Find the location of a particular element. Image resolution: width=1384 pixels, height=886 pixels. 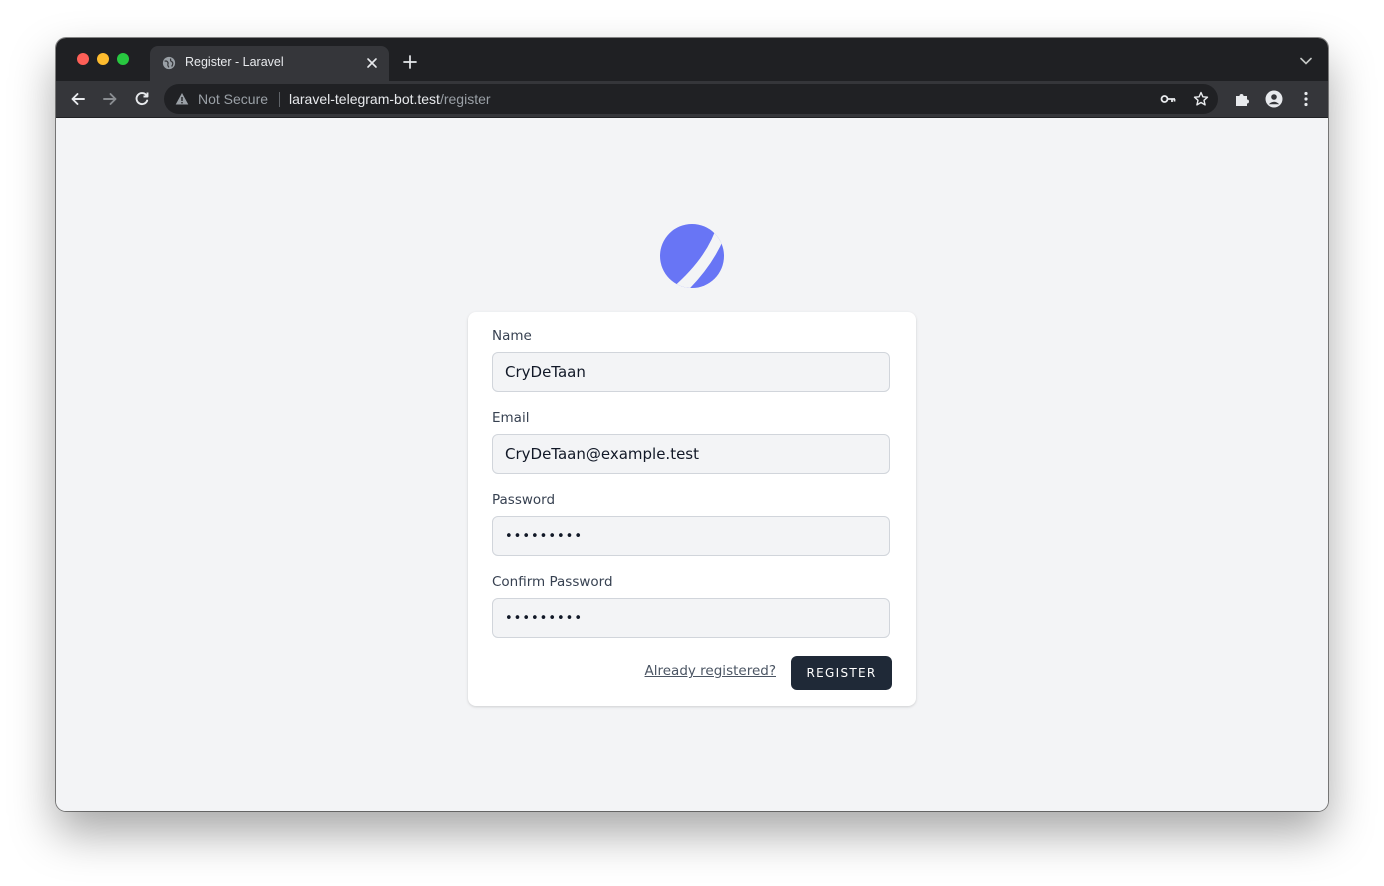

email-label: Email is located at coordinates (511, 418).